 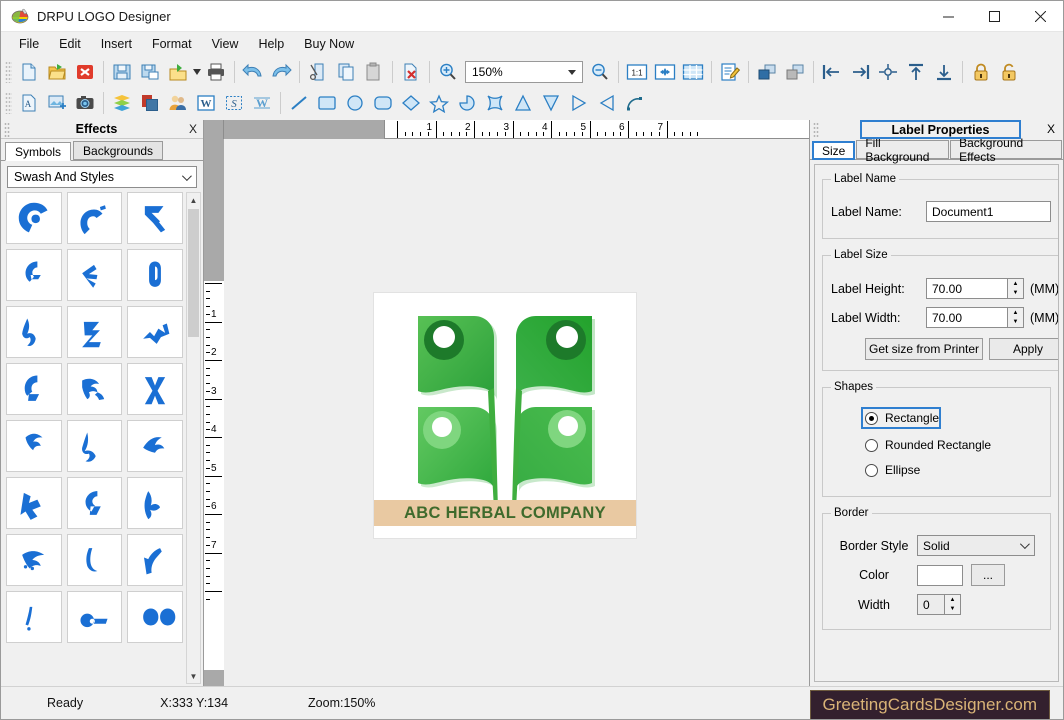 What do you see at coordinates (214, 475) in the screenshot?
I see `vertical-ruler: 1 2 3 4 5 6 7` at bounding box center [214, 475].